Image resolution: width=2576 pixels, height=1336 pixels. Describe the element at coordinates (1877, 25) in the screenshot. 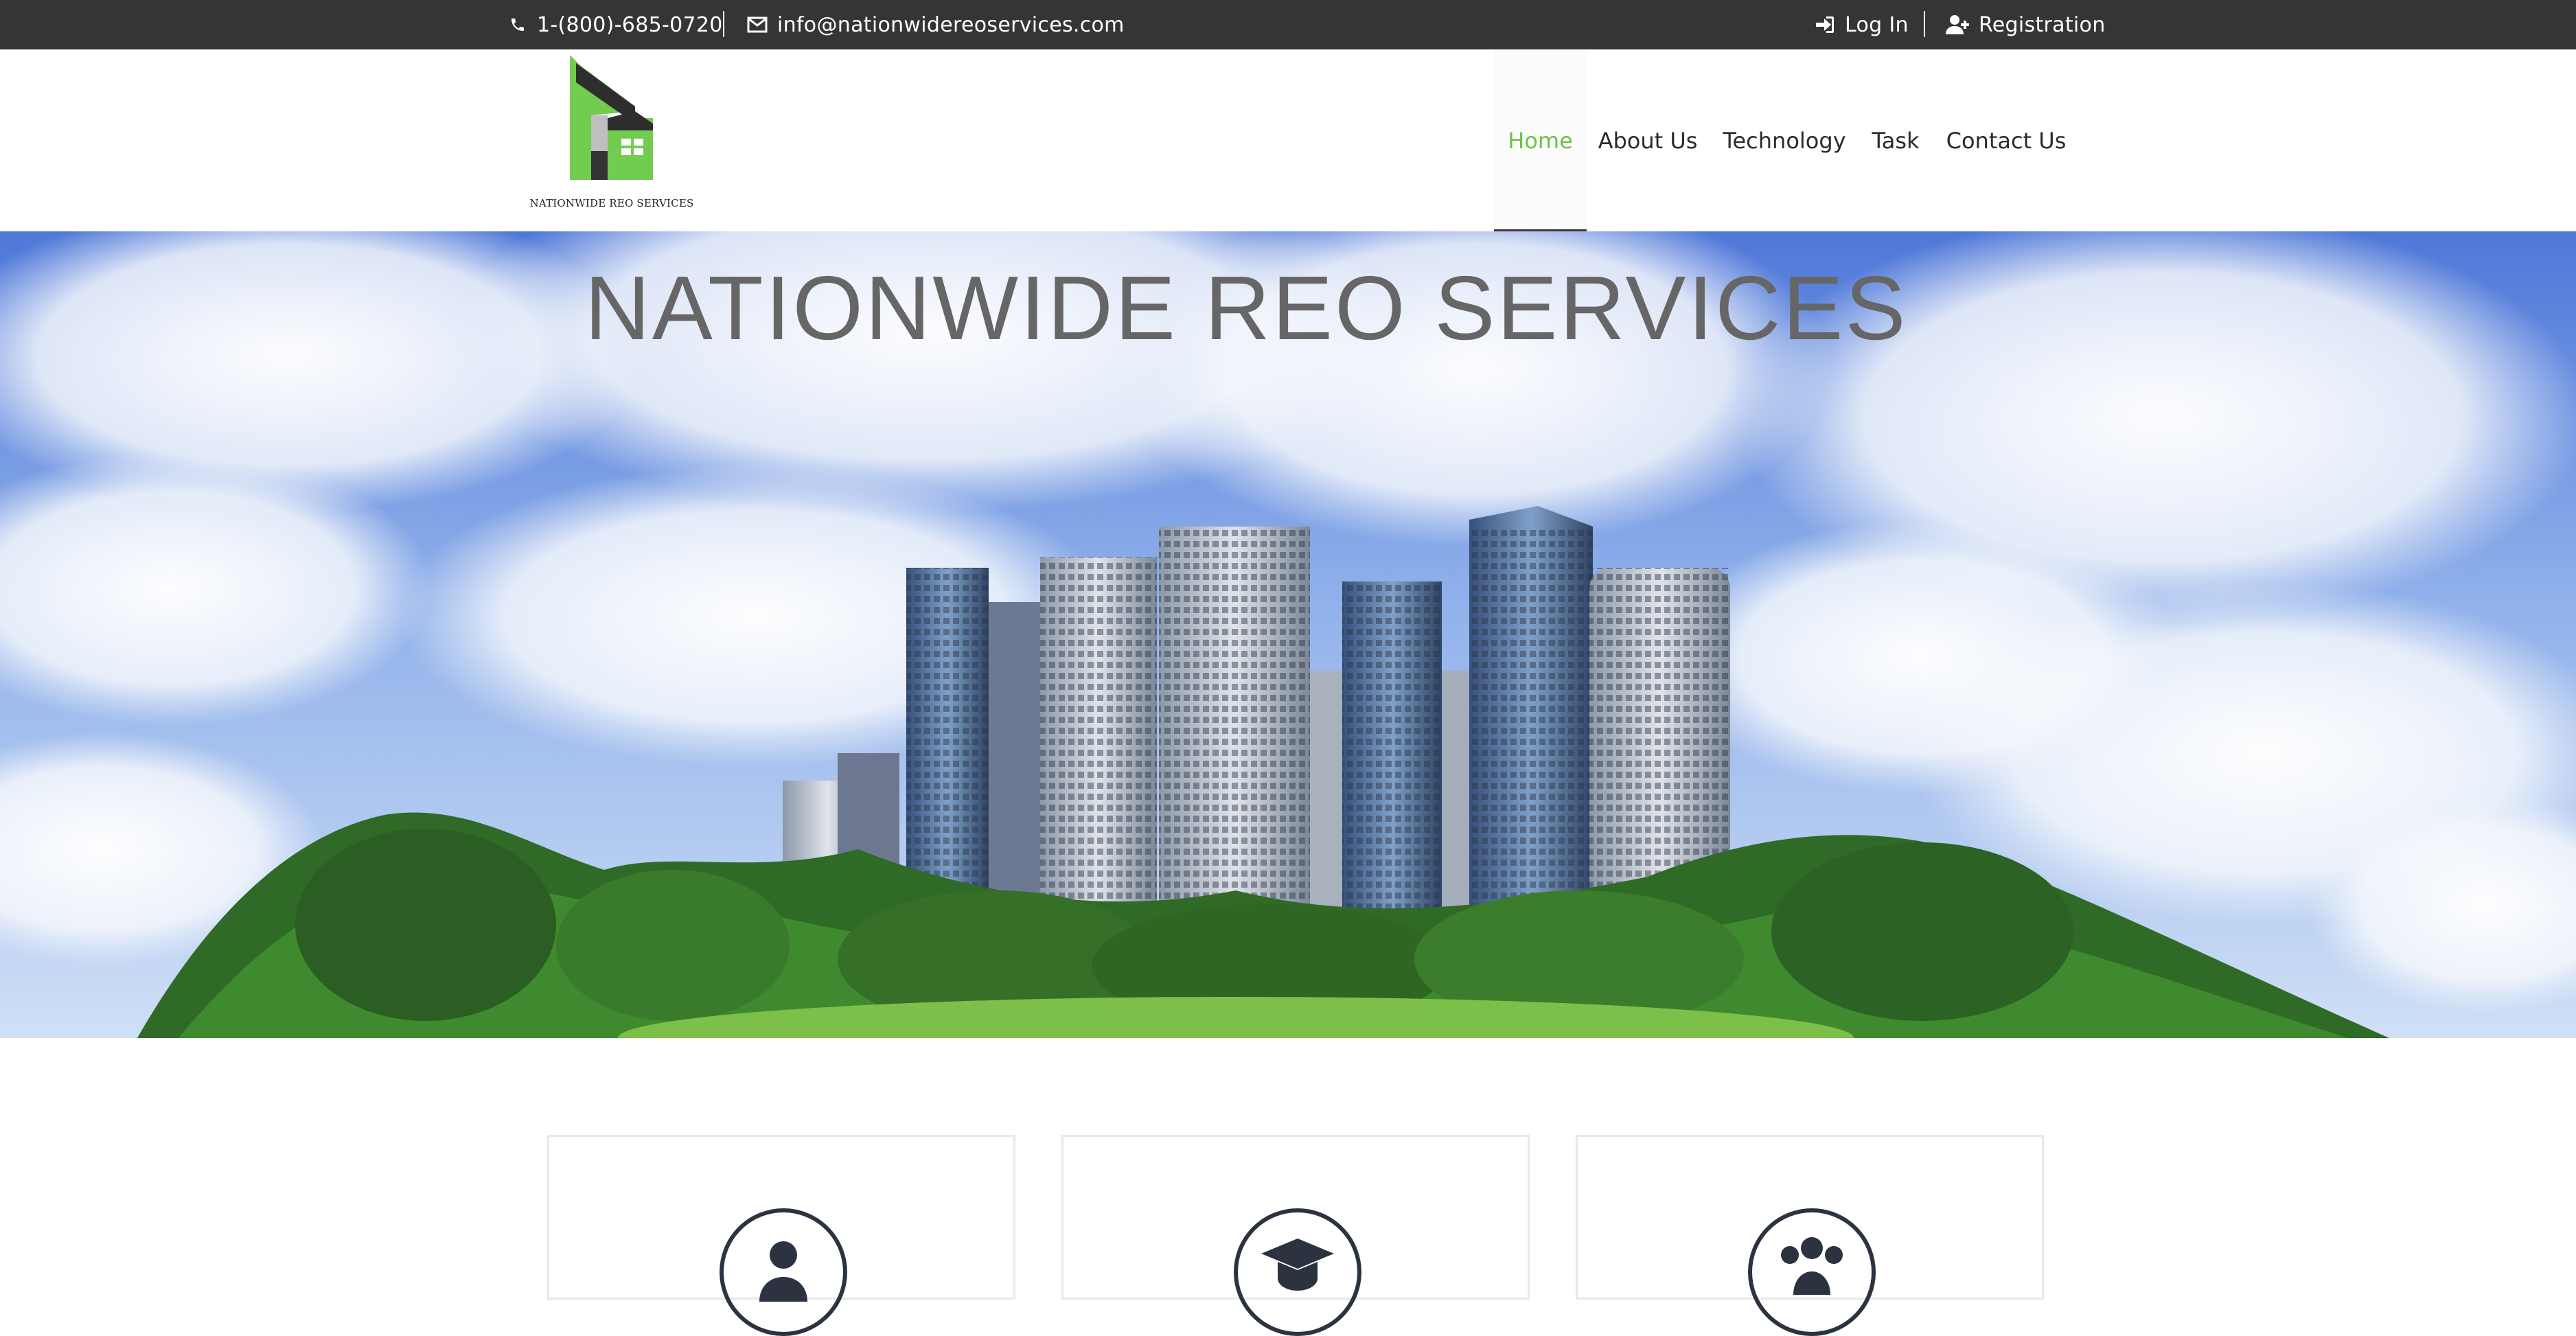

I see `login-label: Log In` at that location.